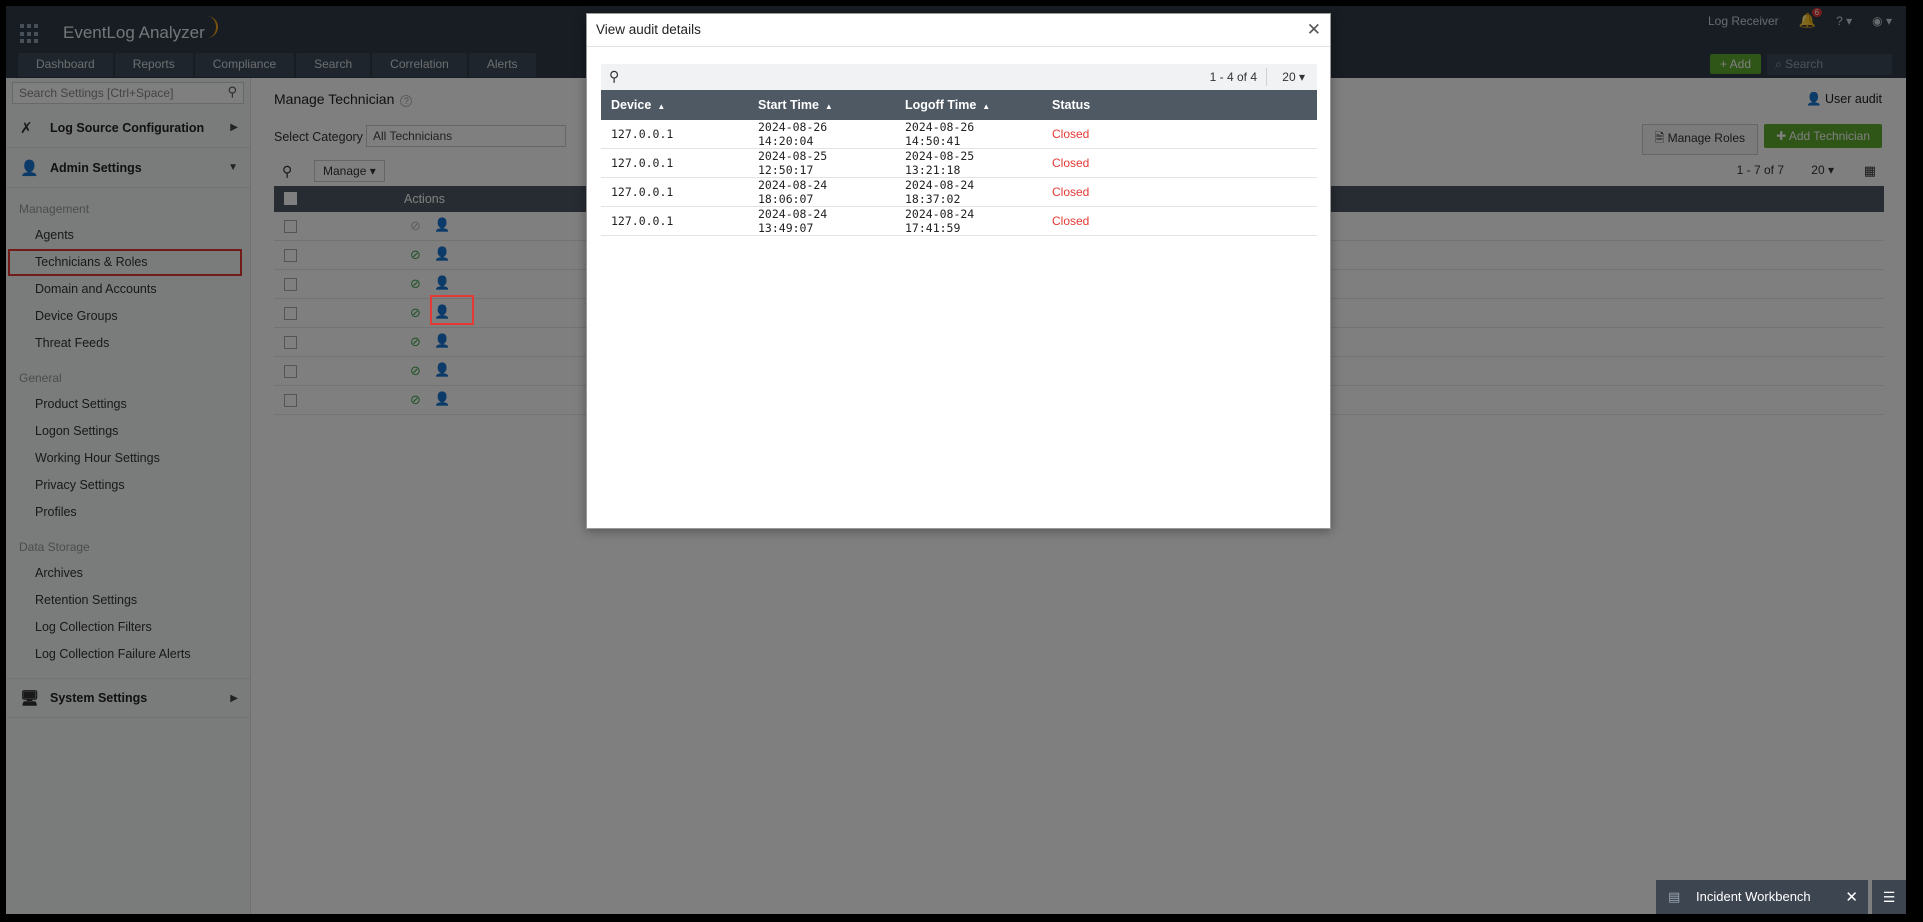  I want to click on logoff-time-cell: 2024-08-24 17:41:59, so click(968, 221).